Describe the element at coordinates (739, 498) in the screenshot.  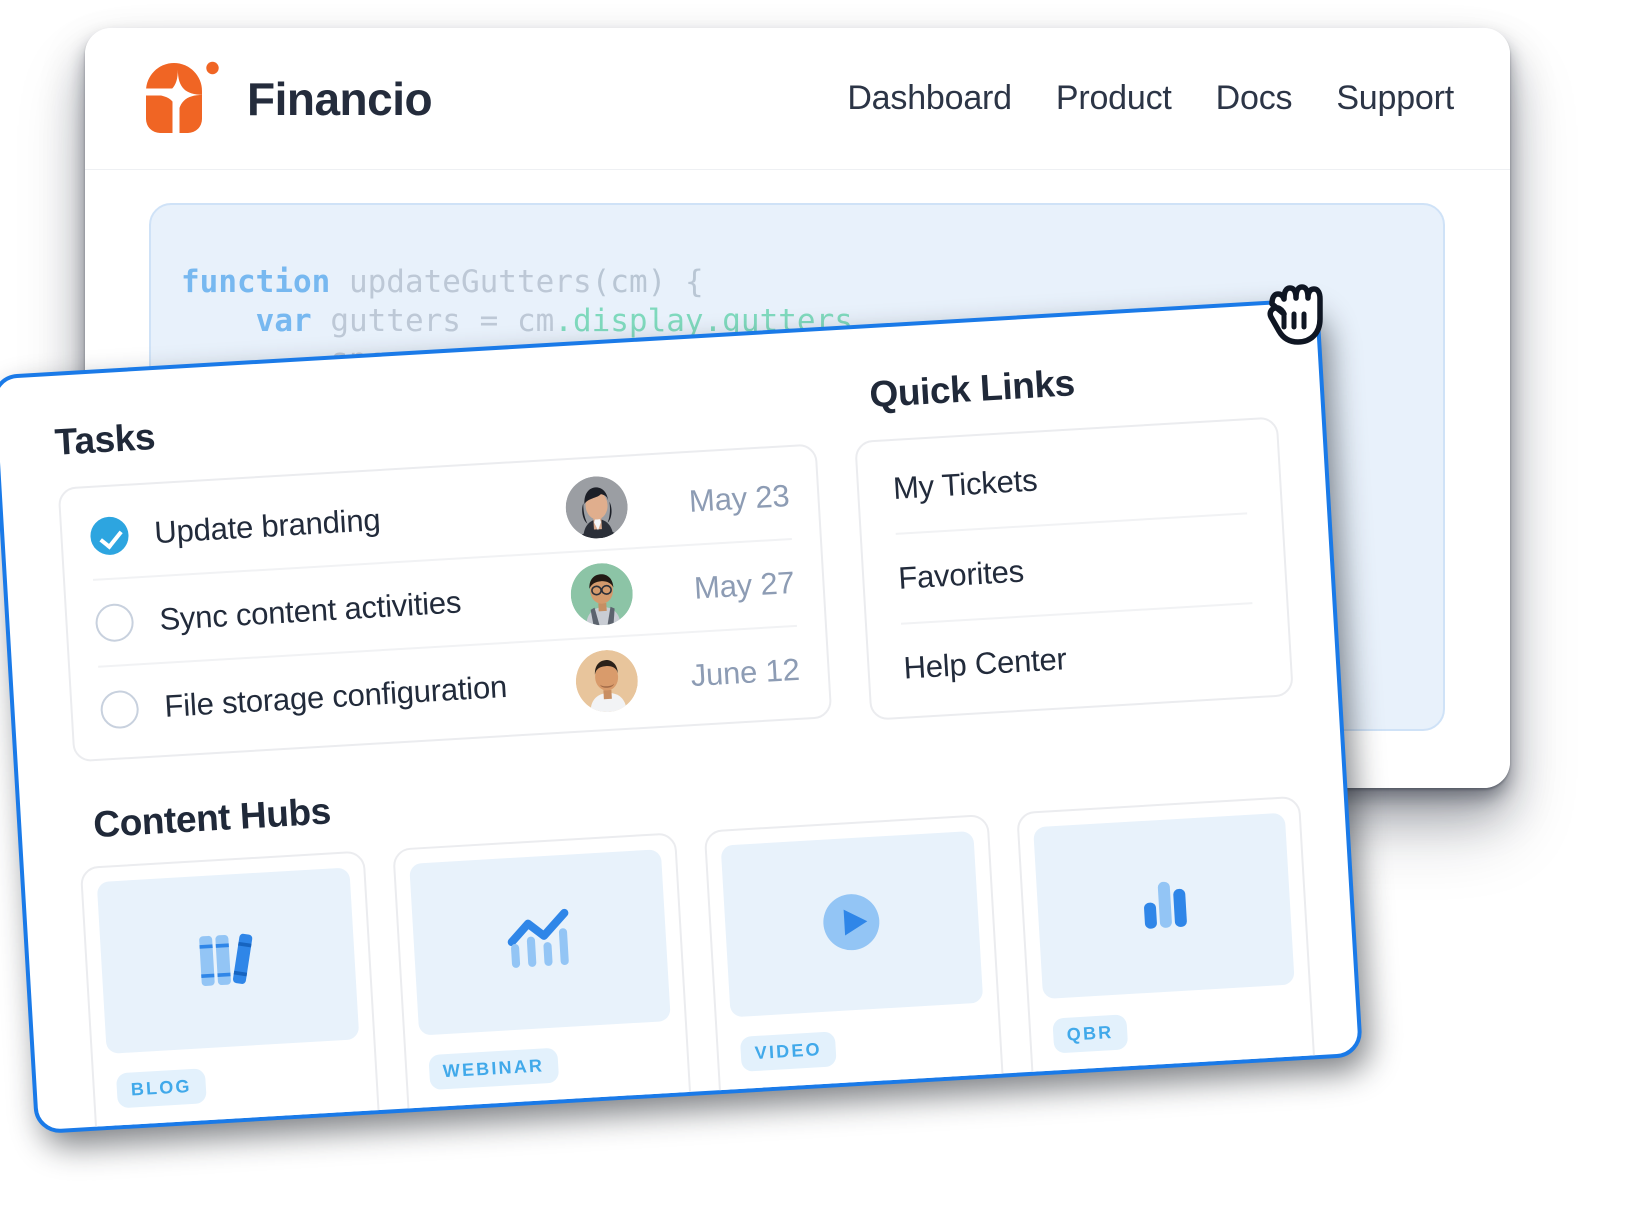
I see `task-date: May 23` at that location.